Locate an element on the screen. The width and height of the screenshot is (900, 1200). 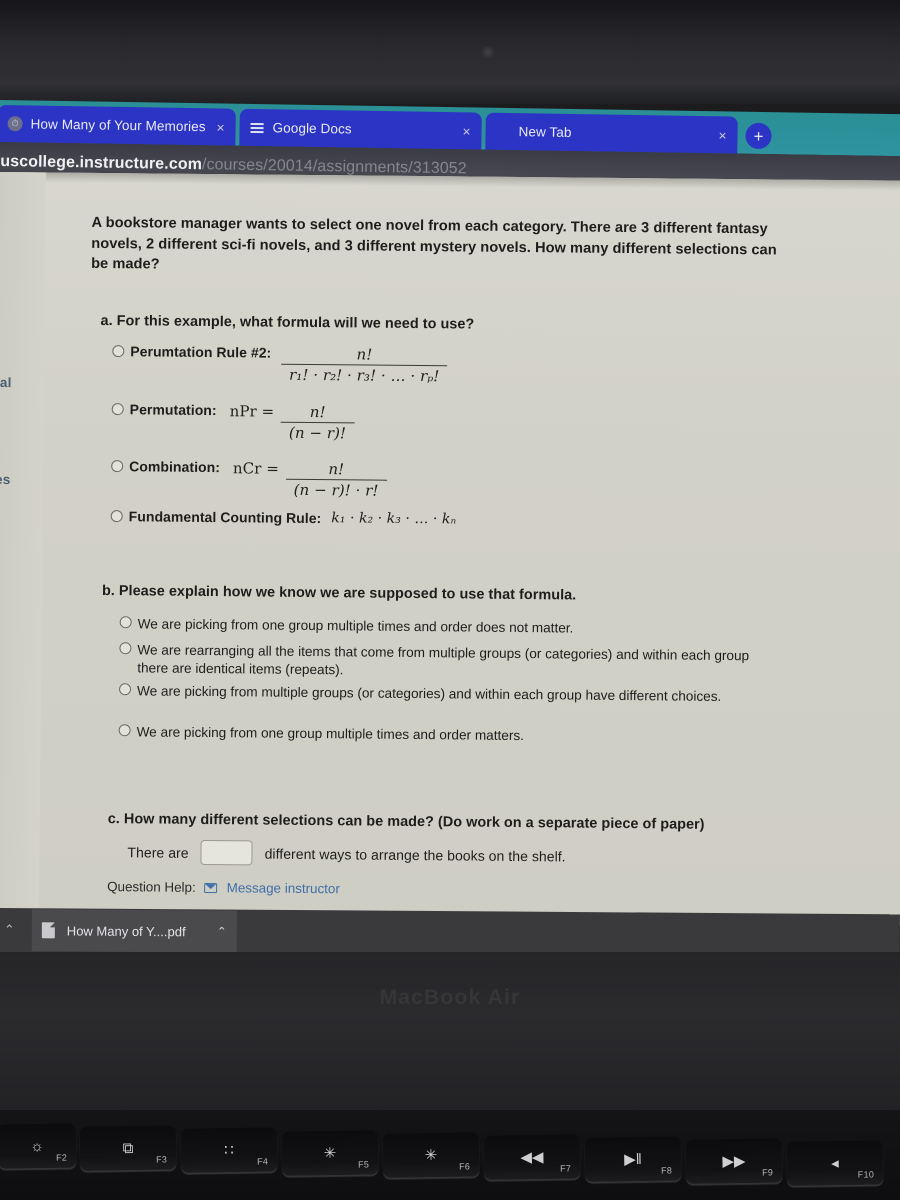
formula-lhs: k₁ · k₂ · k₃ · … · kₙ is located at coordinates (394, 519).